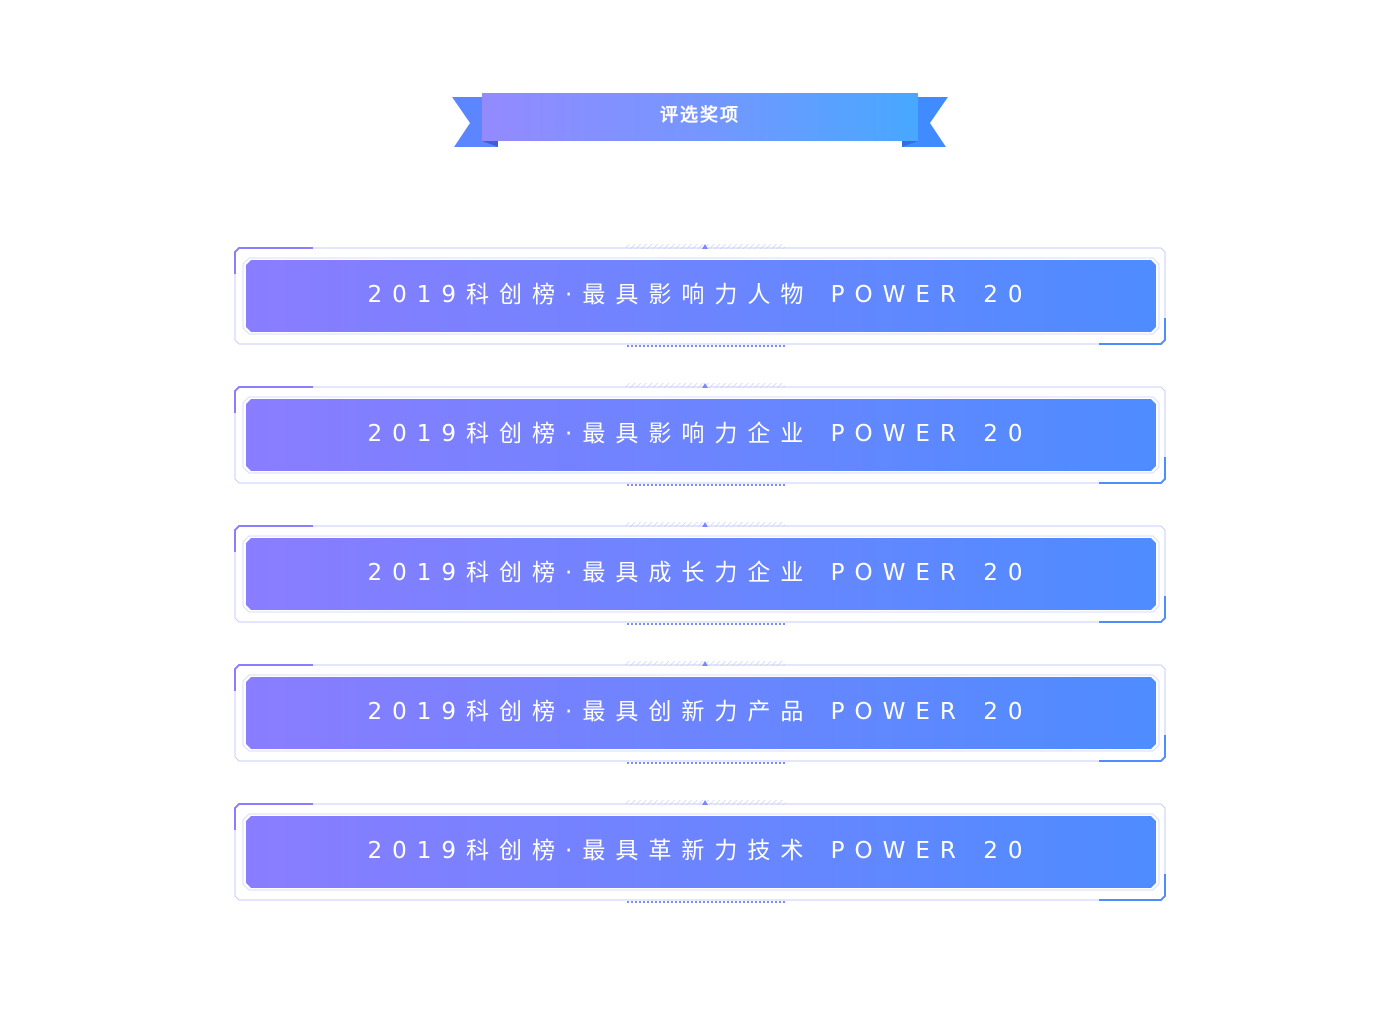 The width and height of the screenshot is (1399, 1013). Describe the element at coordinates (700, 115) in the screenshot. I see `section-title: 评选奖项` at that location.